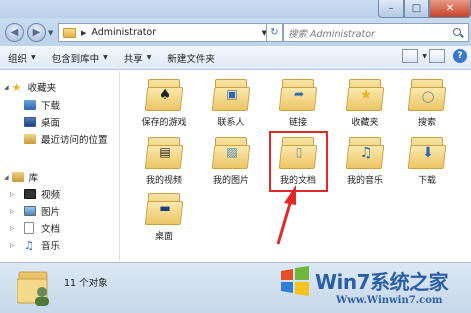 This screenshot has height=313, width=471. I want to click on new-folder-button: 新建文件夹, so click(191, 58).